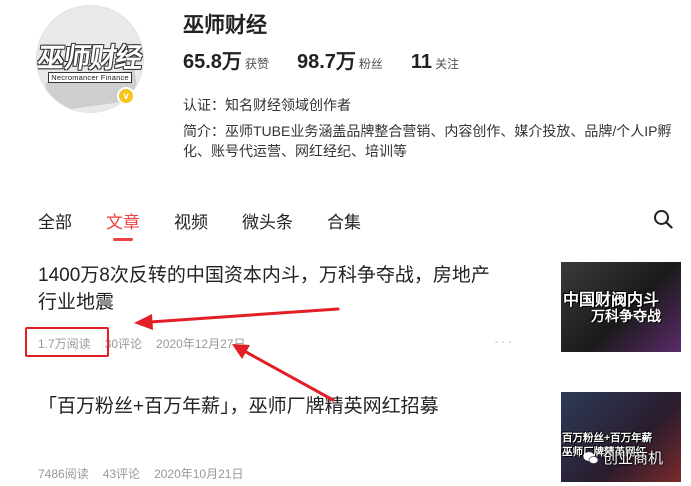 This screenshot has height=486, width=691. I want to click on tab-all: 全部, so click(55, 220).